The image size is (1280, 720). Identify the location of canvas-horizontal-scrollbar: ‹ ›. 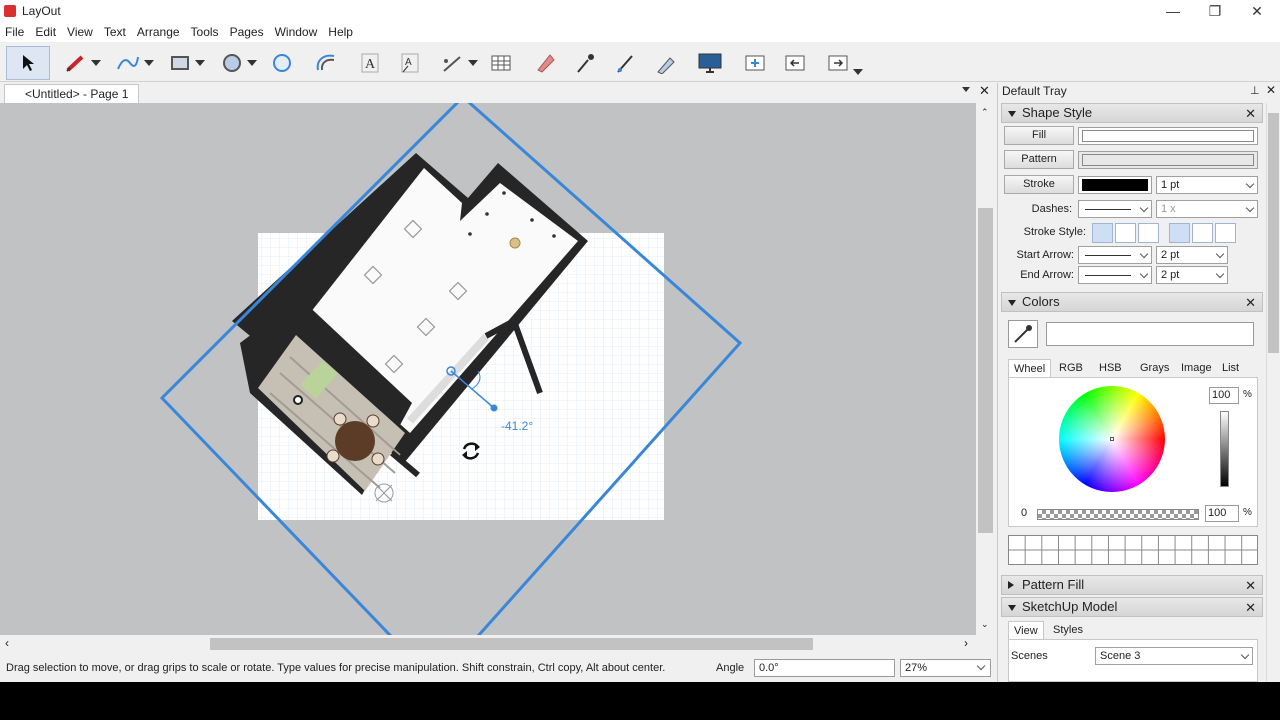
(488, 644).